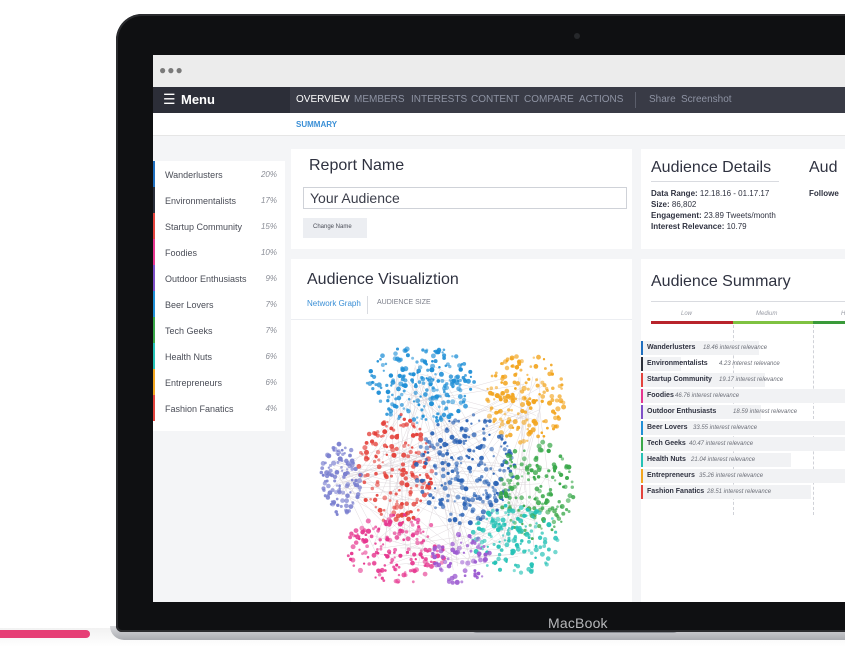 The image size is (845, 647). What do you see at coordinates (726, 492) in the screenshot?
I see `summary-row-fashion-fanatics: Fashion Fanatics 28.51 interest relevance` at bounding box center [726, 492].